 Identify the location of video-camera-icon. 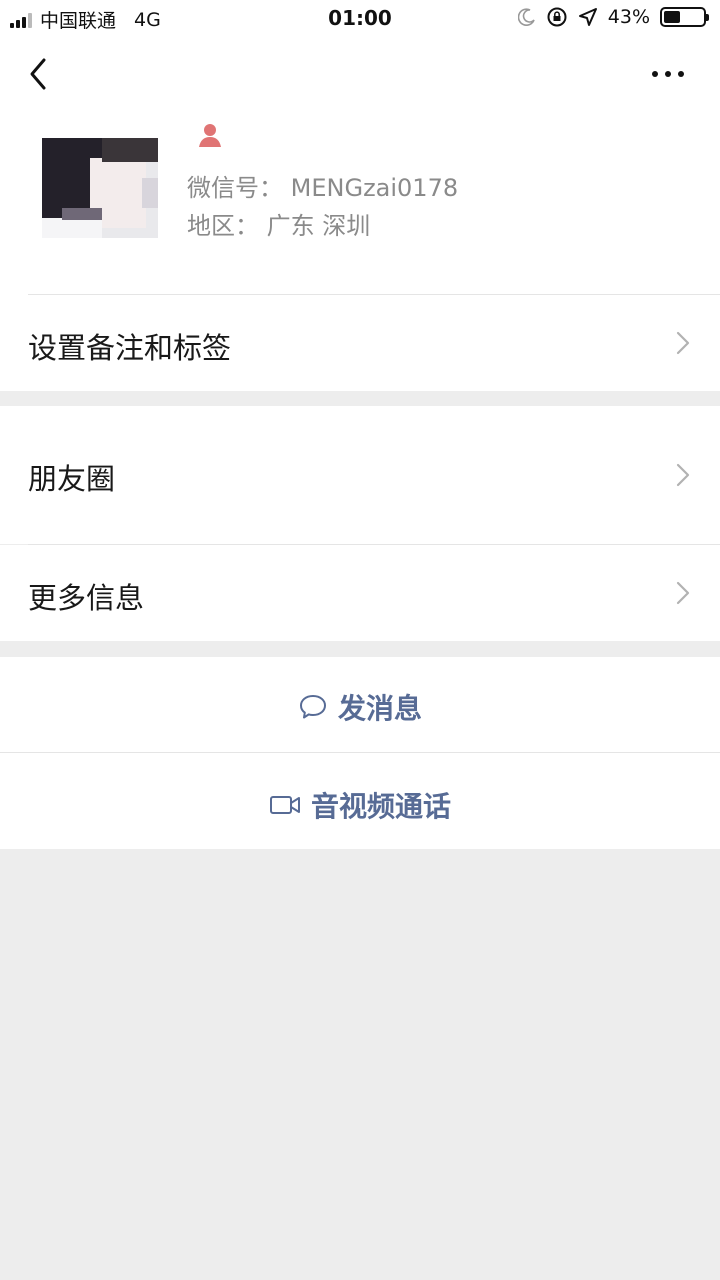
(284, 805).